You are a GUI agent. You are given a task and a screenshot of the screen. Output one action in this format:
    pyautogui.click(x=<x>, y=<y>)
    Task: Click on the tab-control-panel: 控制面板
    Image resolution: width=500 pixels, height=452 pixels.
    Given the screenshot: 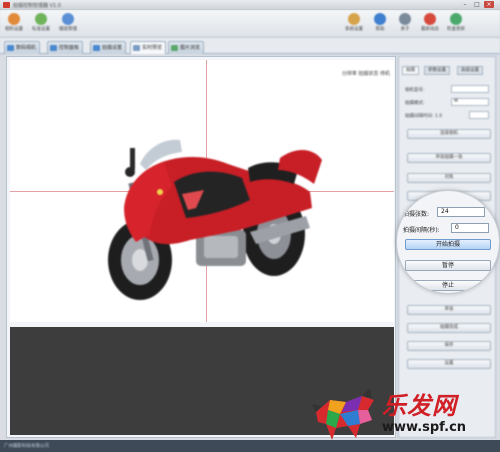 What is the action you would take?
    pyautogui.click(x=65, y=47)
    